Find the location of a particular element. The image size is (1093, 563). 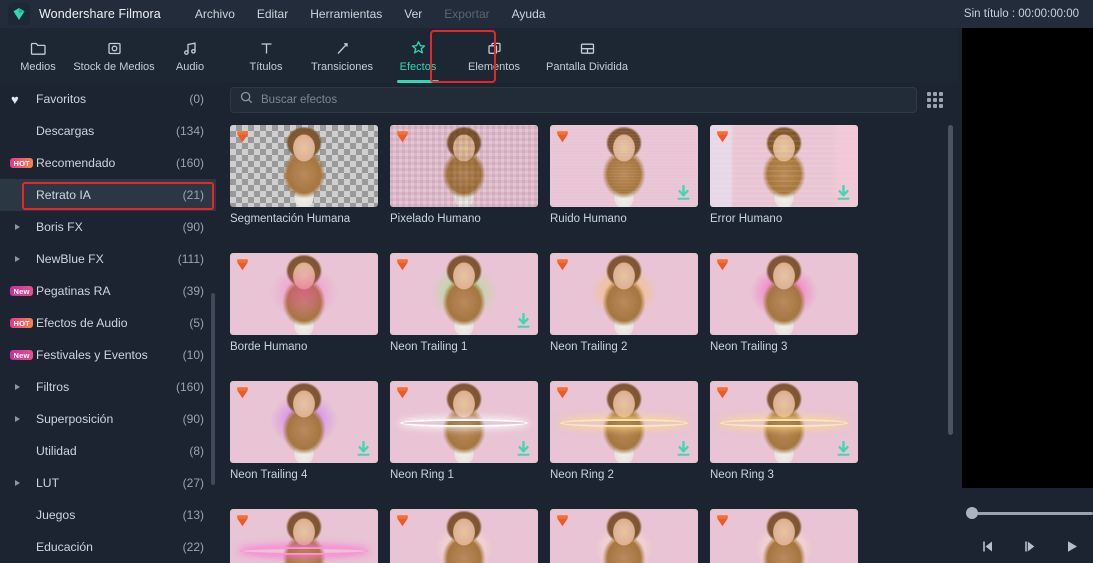

sidebar-item-superposicion: Superposición (90) is located at coordinates (108, 419).